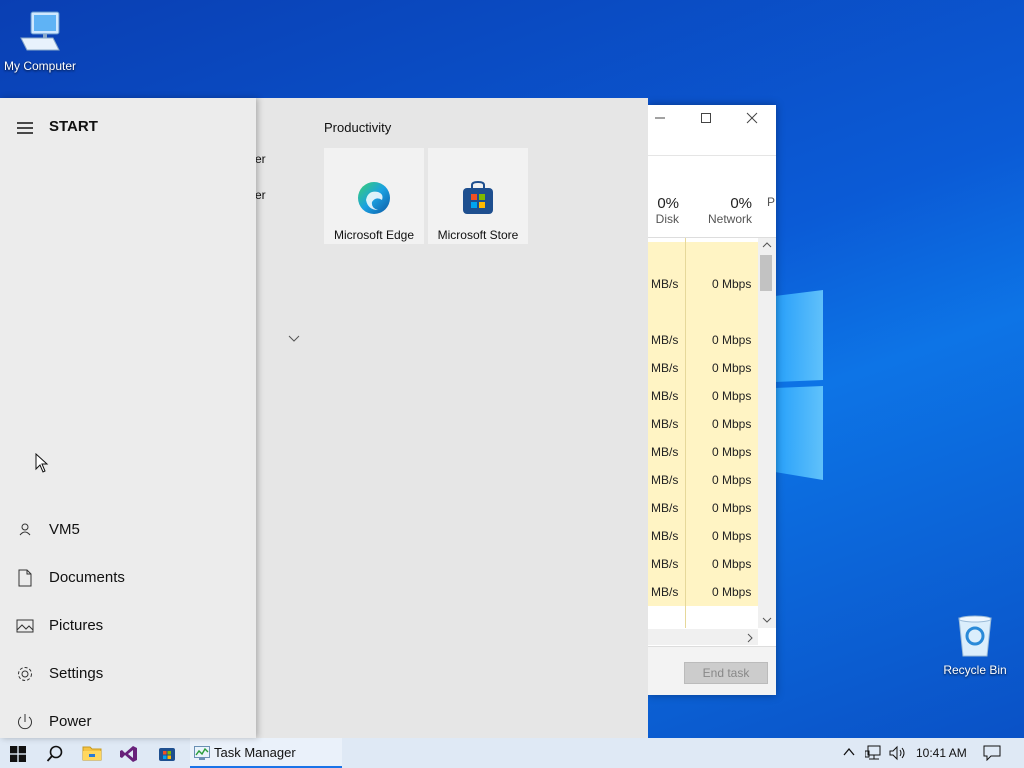 The image size is (1024, 768). Describe the element at coordinates (255, 752) in the screenshot. I see `taskbar-app-label: Task Manager` at that location.